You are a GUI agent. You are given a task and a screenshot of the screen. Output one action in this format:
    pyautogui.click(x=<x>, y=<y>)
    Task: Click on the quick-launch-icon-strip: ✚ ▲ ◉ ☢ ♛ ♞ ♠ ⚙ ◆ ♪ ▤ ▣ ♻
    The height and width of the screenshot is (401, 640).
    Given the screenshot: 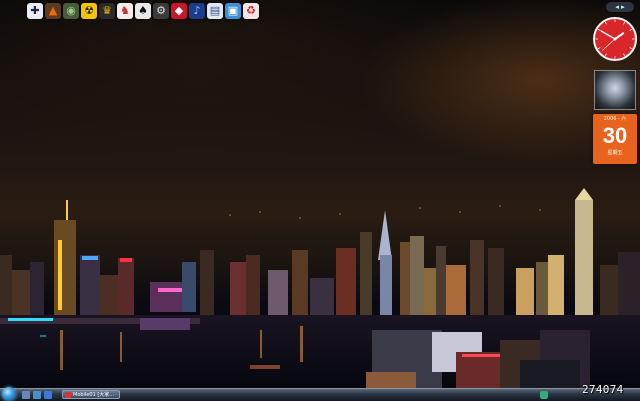 What is the action you would take?
    pyautogui.click(x=143, y=12)
    